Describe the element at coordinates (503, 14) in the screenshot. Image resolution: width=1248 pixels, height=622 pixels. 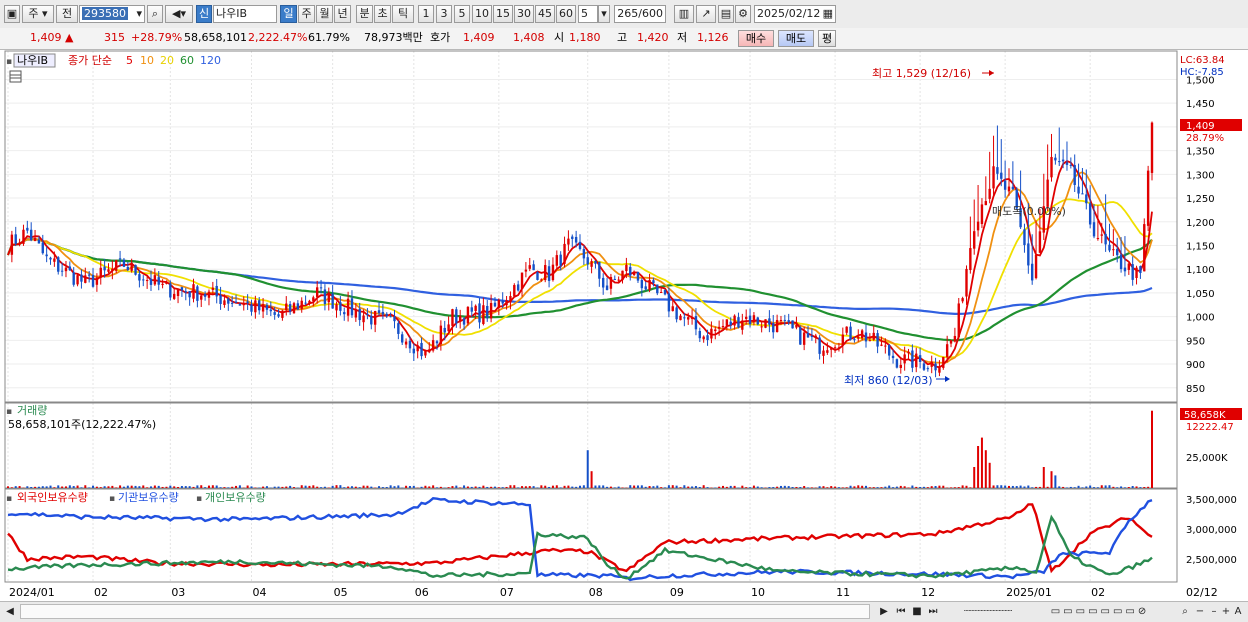
I see `interval-15: 15` at that location.